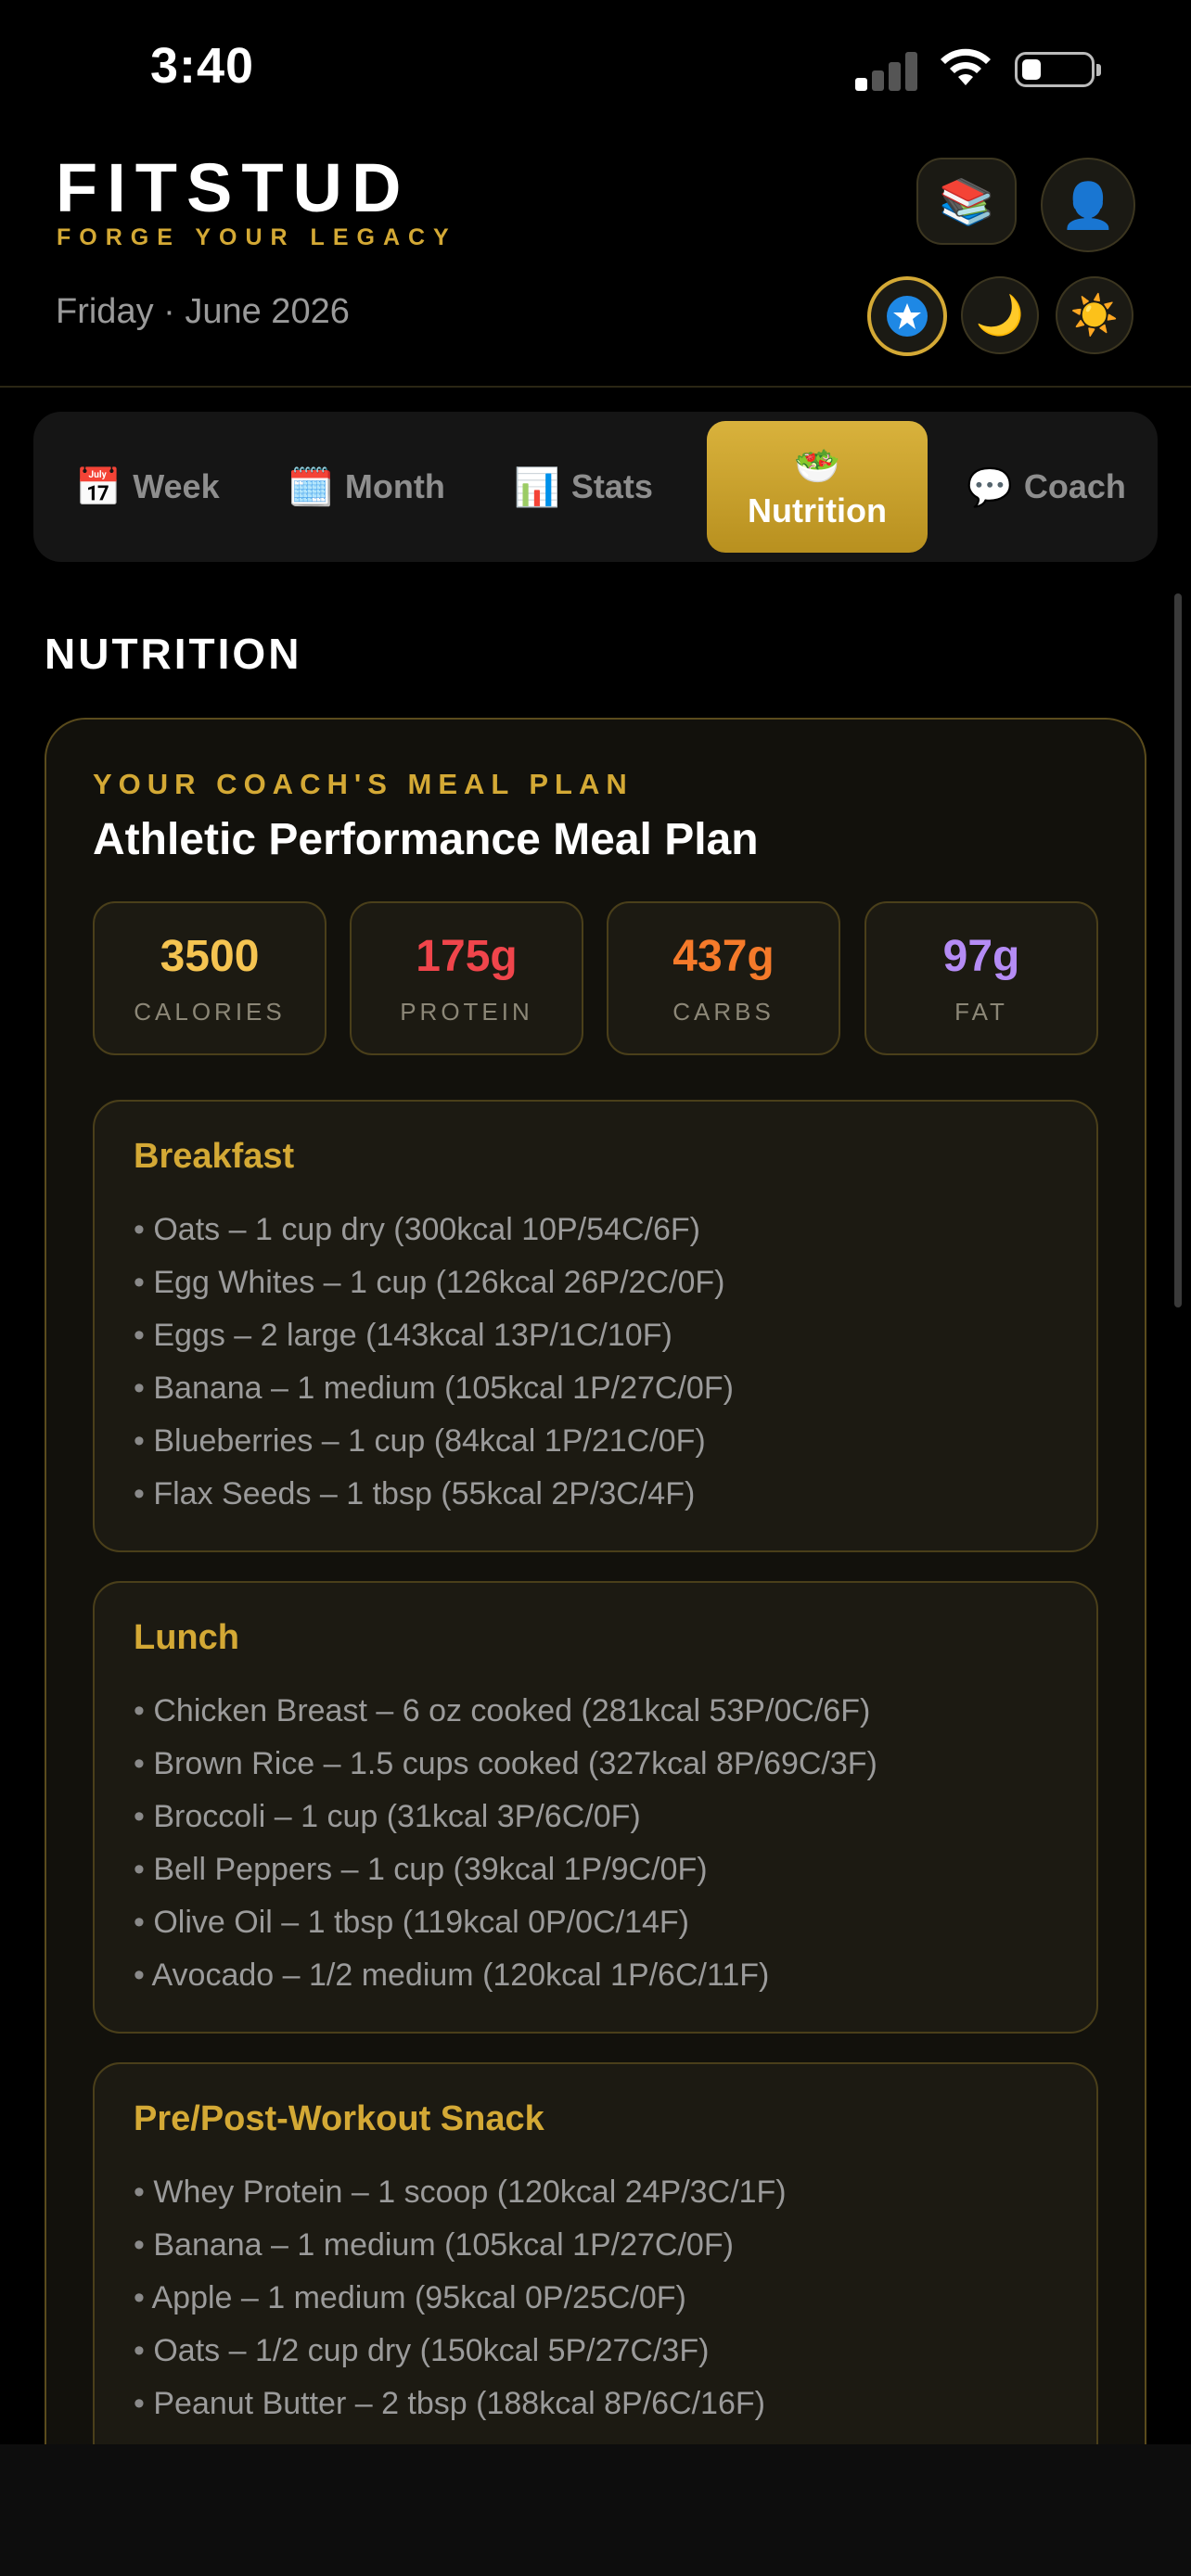 The image size is (1191, 2576). What do you see at coordinates (981, 957) in the screenshot?
I see `macro-value: 97g` at bounding box center [981, 957].